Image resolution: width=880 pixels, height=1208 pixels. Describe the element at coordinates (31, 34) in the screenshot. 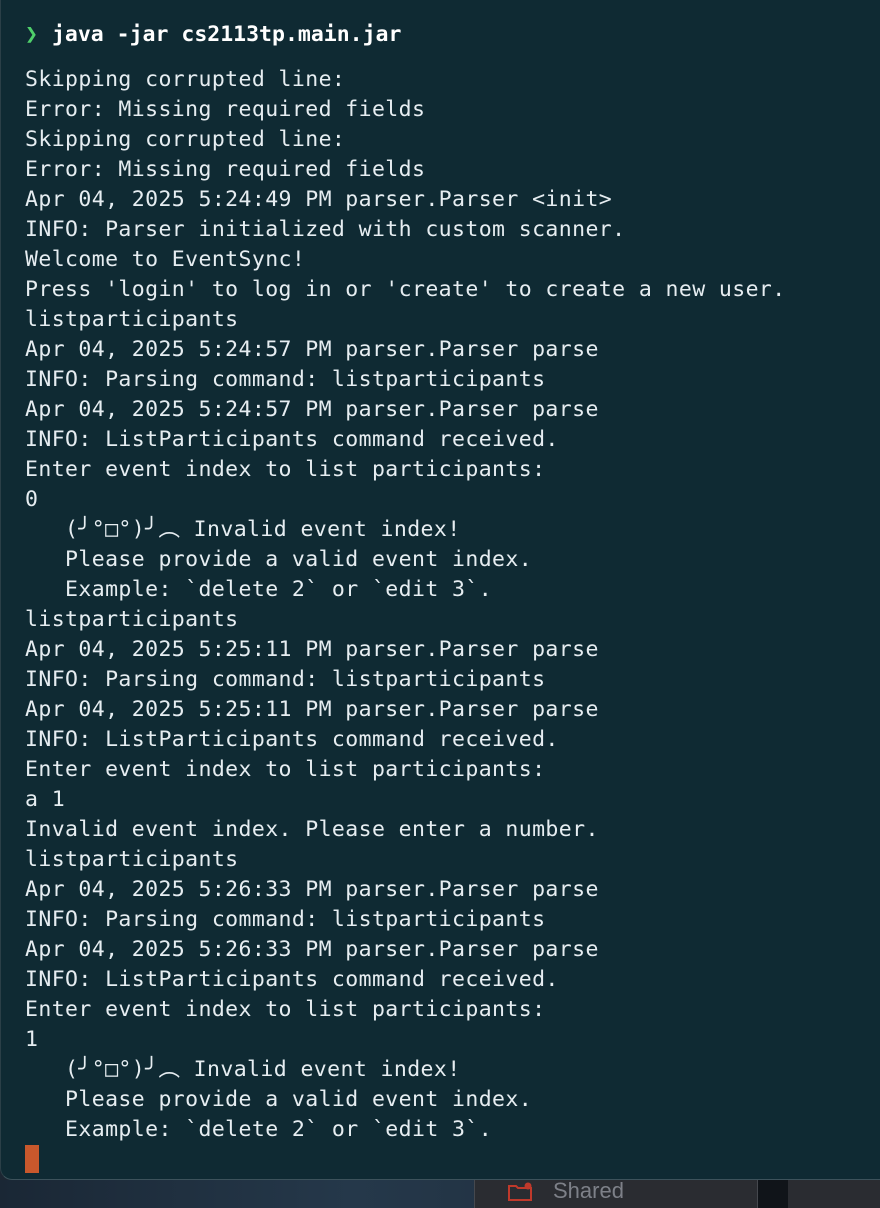

I see `prompt-chevron-icon: ❯` at that location.